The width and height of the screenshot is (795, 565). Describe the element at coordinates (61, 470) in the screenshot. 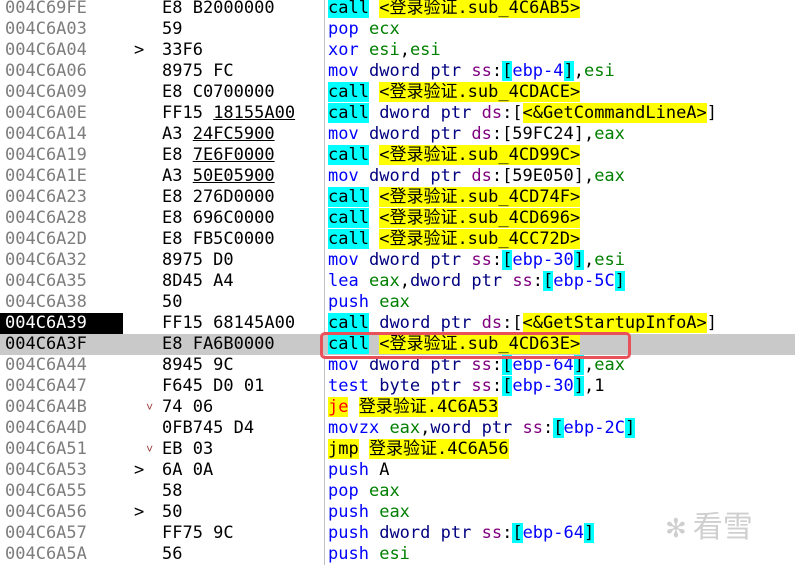

I see `address-cell: 004C6A53` at that location.